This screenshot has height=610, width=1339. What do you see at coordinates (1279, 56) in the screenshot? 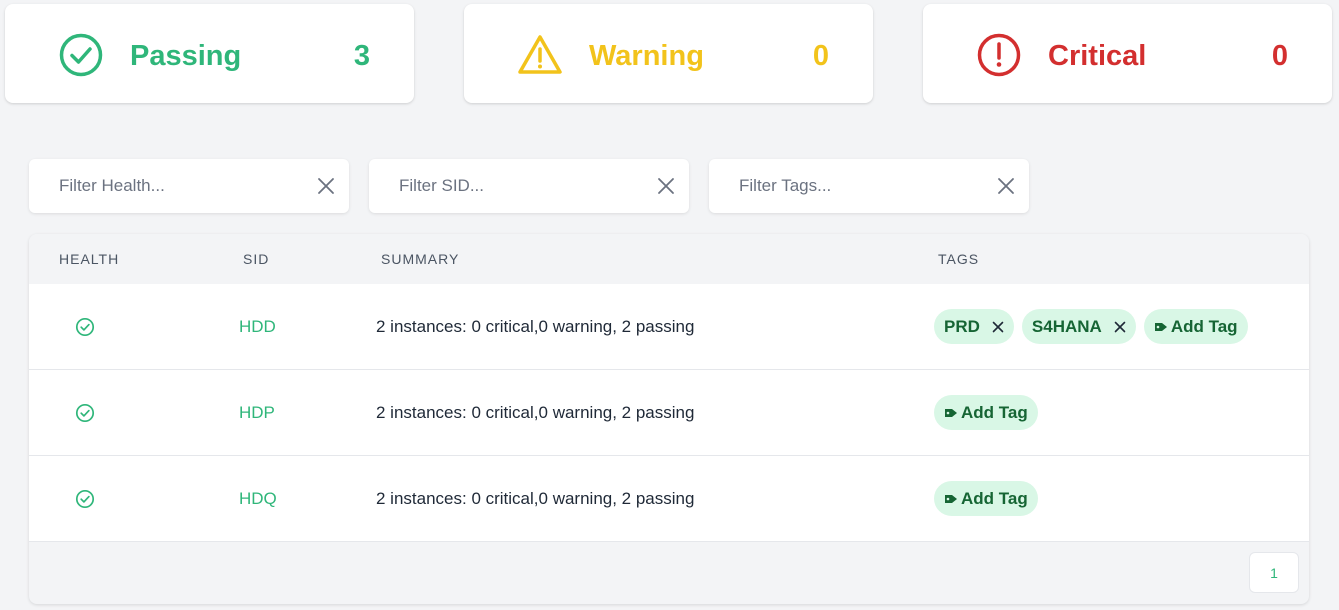
I see `critical-count: 0` at bounding box center [1279, 56].